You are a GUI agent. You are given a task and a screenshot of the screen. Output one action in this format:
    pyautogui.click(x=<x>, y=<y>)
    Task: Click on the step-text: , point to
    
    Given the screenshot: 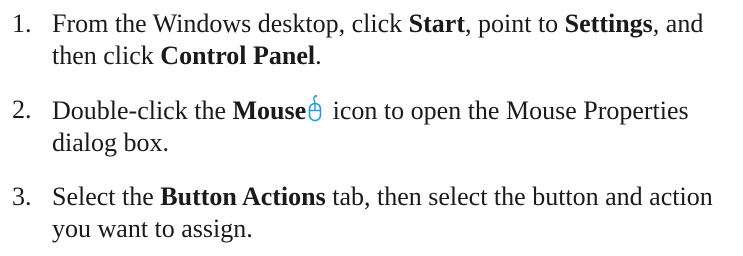 What is the action you would take?
    pyautogui.click(x=515, y=23)
    